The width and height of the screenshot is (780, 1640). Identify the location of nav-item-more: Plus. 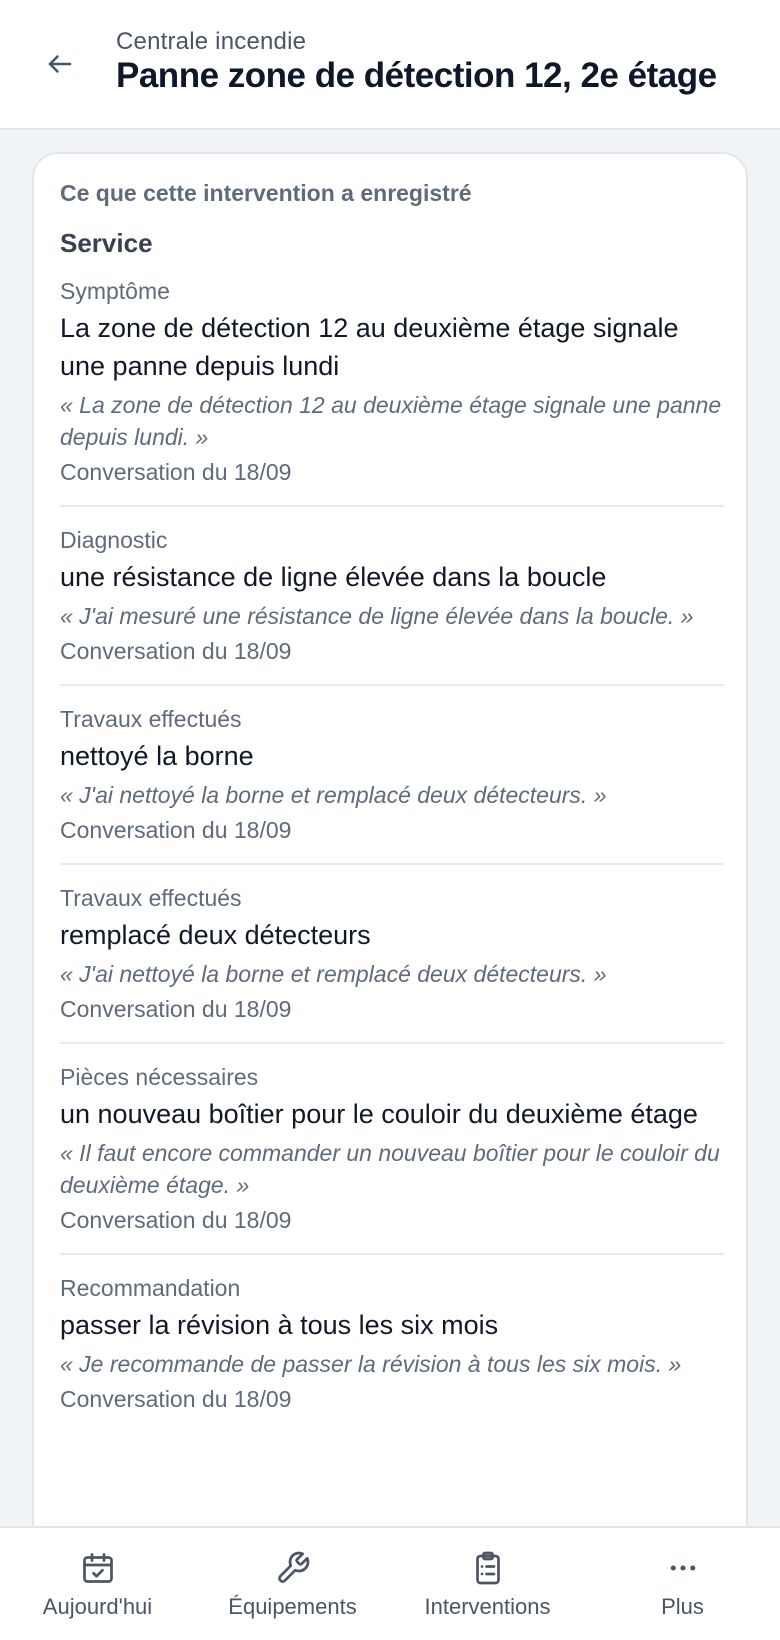
(682, 1584).